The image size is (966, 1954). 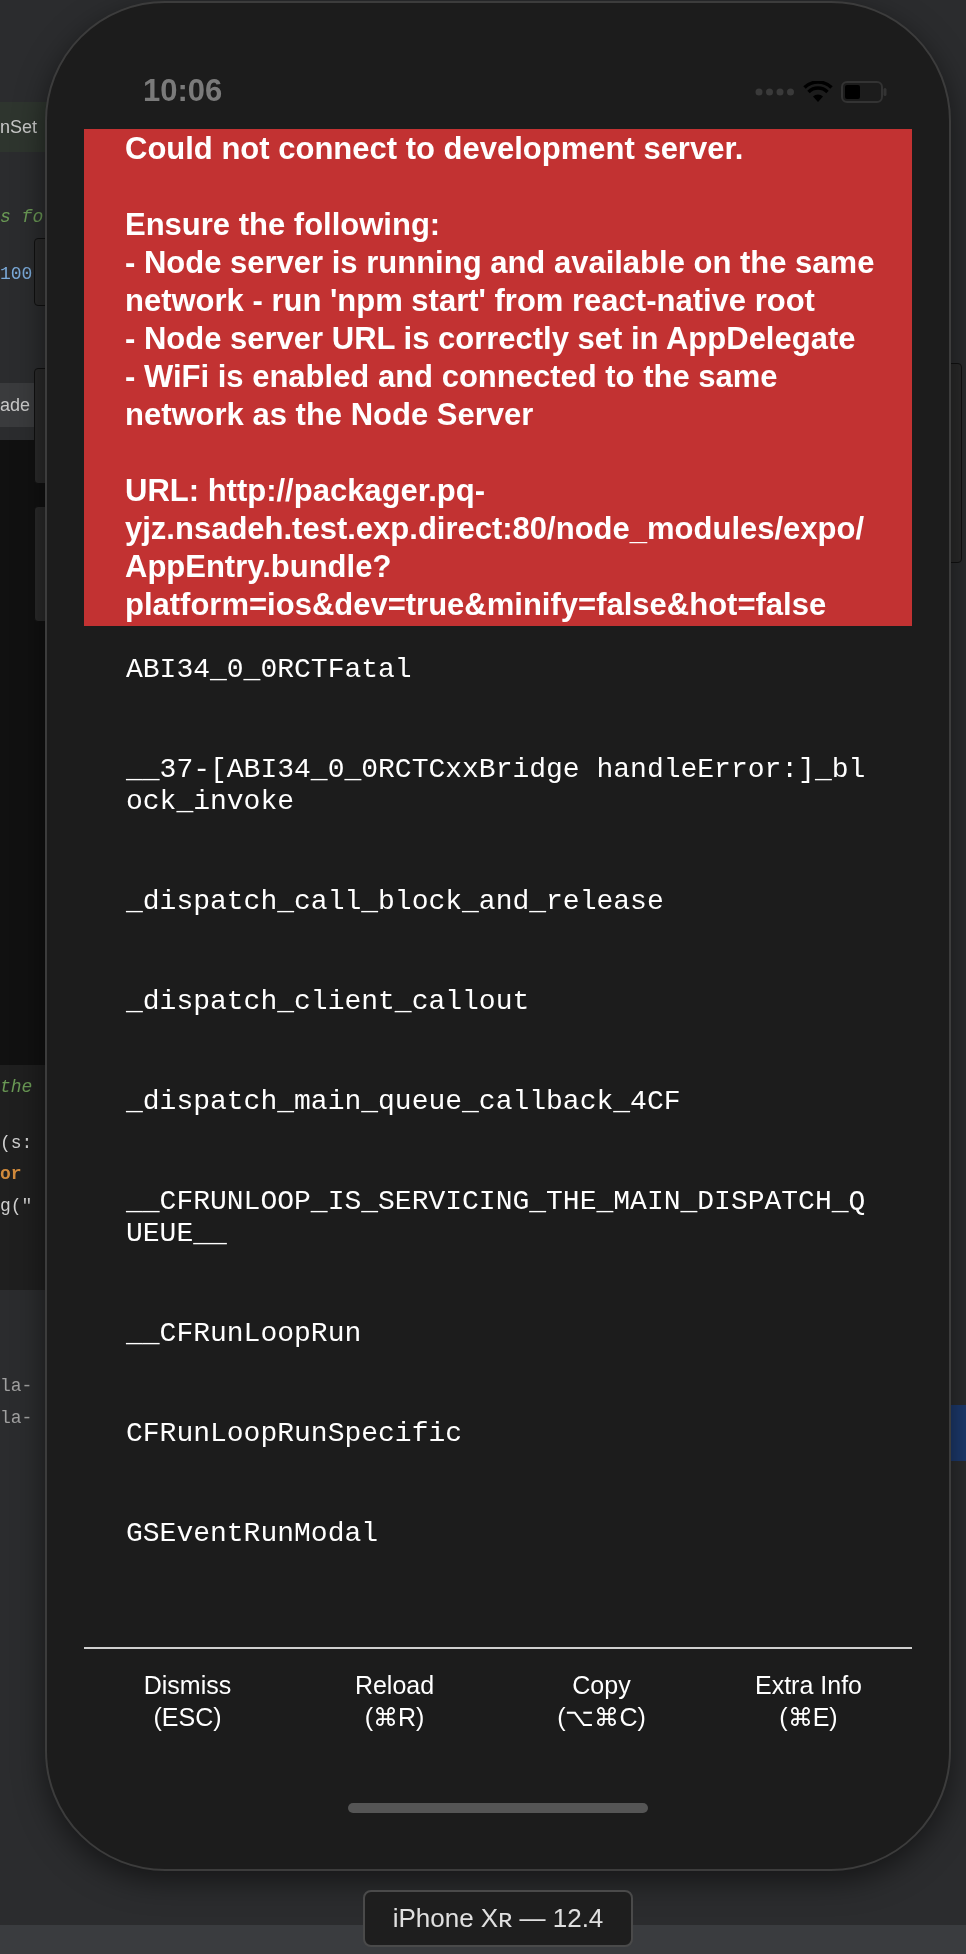 I want to click on code-fragment: nSet, so click(x=19, y=127).